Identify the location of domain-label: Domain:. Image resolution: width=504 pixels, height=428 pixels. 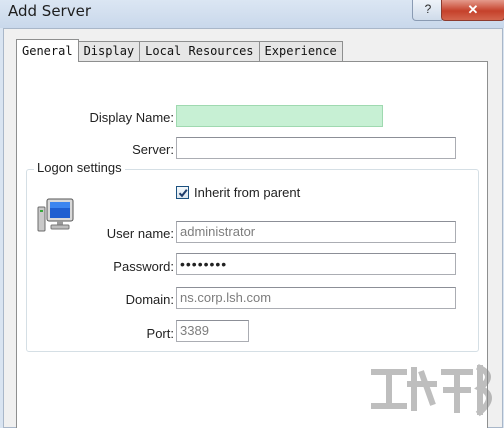
(149, 299).